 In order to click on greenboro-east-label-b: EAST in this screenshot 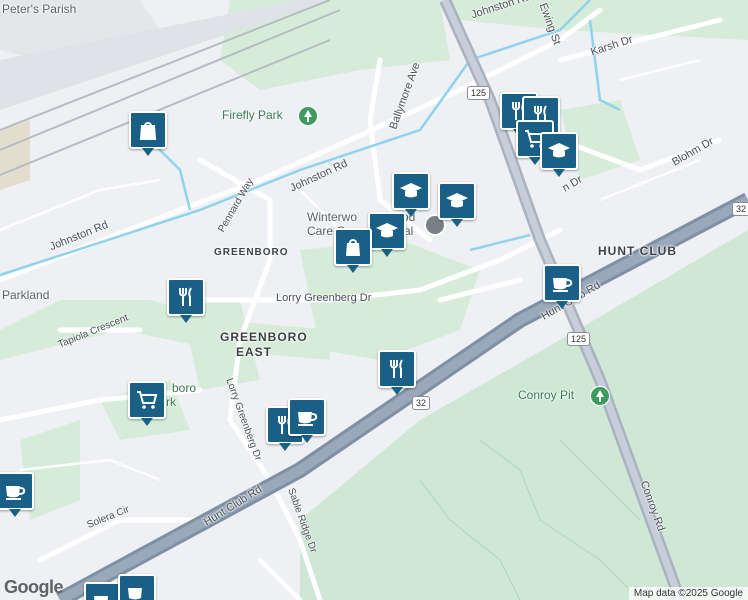, I will do `click(254, 352)`.